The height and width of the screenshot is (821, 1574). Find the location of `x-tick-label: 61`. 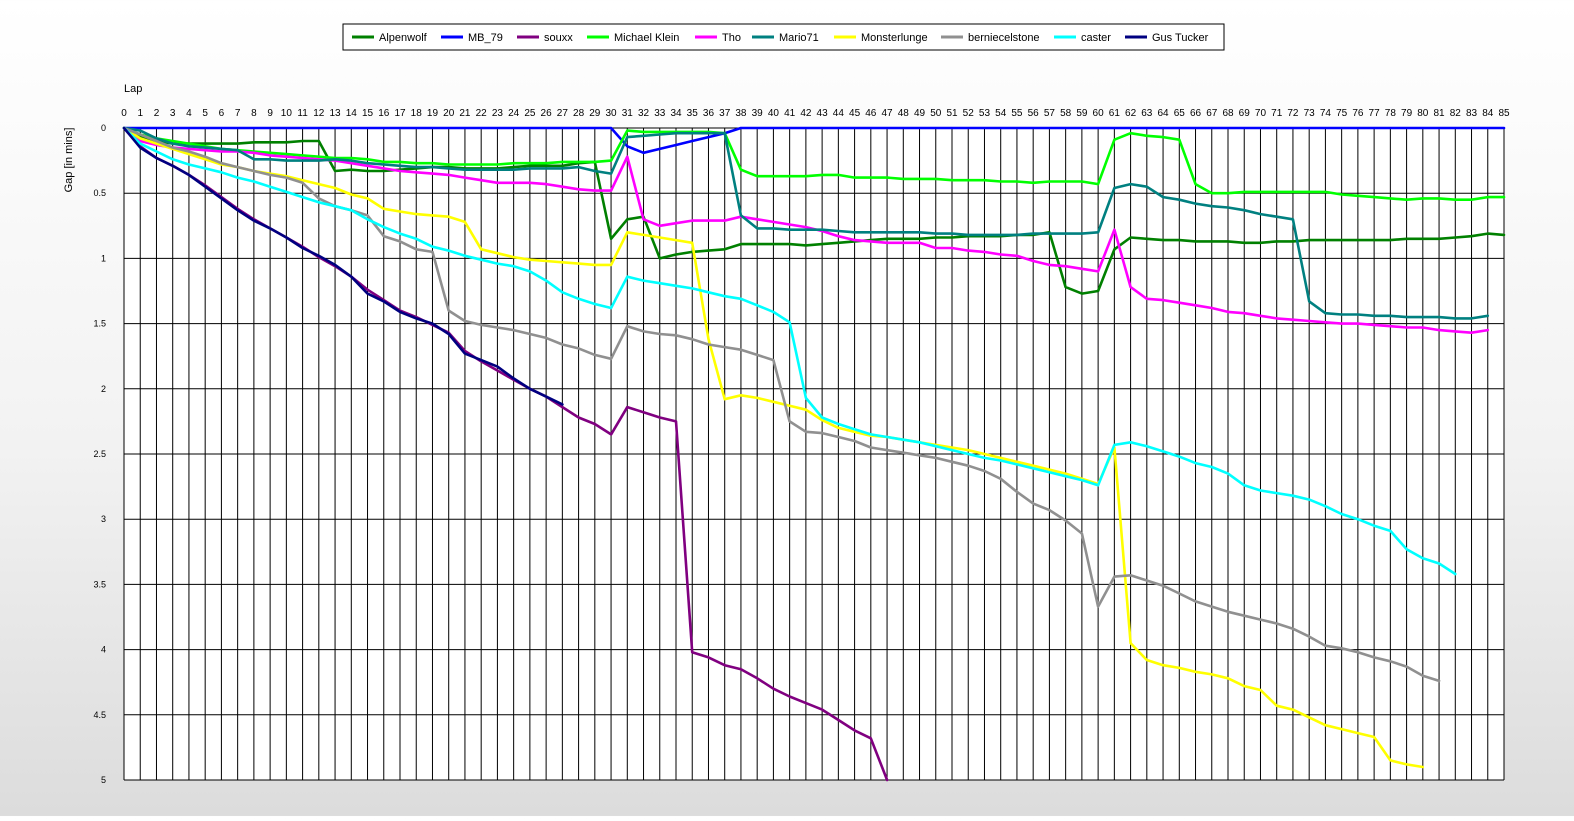

x-tick-label: 61 is located at coordinates (1115, 113).